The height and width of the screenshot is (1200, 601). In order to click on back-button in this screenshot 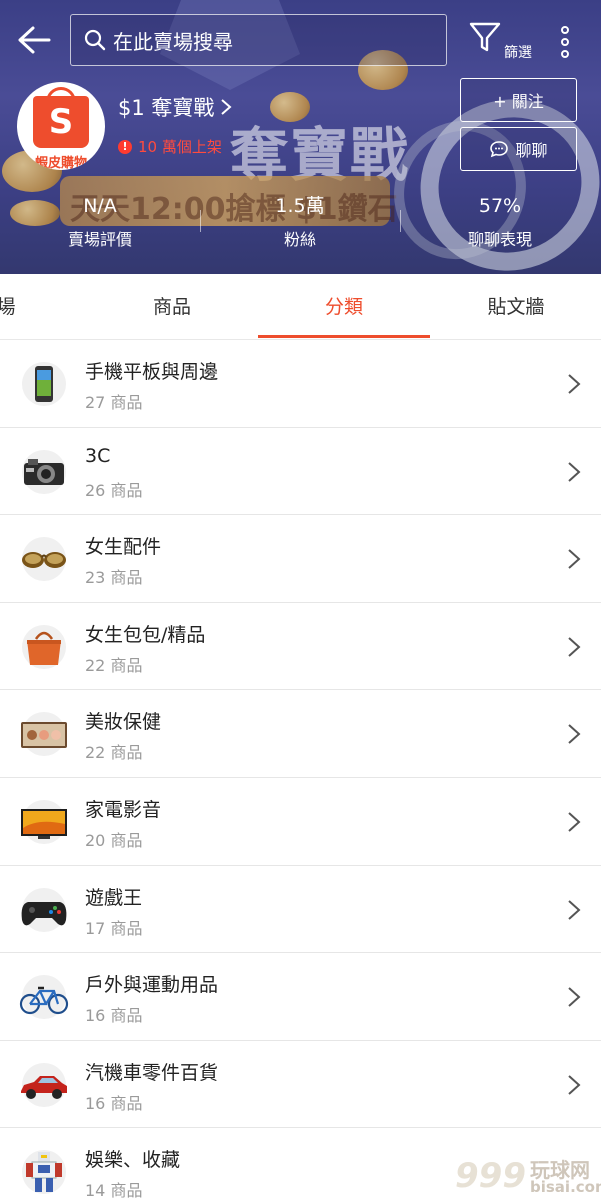, I will do `click(34, 40)`.